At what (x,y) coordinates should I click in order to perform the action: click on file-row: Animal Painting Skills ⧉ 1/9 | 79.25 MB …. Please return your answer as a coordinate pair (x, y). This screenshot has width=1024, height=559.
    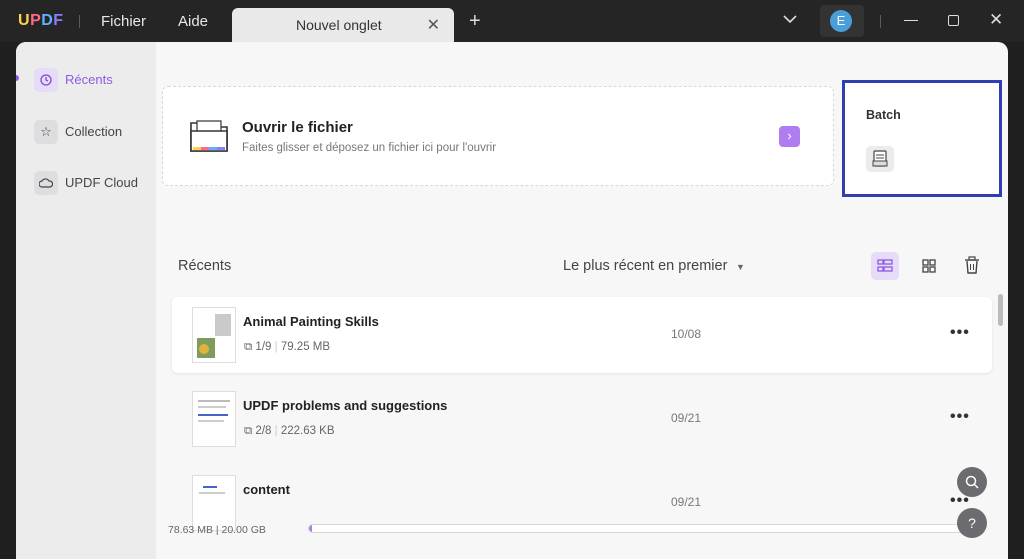
    Looking at the image, I should click on (582, 335).